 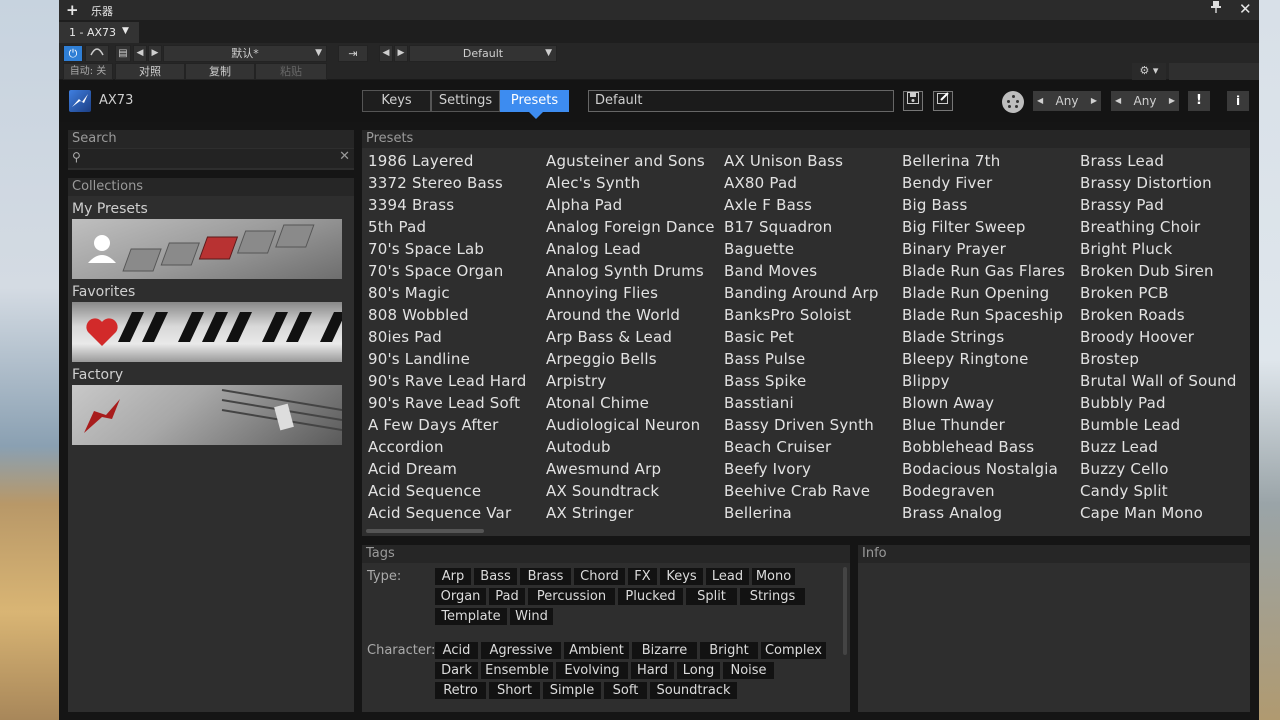 What do you see at coordinates (1216, 8) in the screenshot?
I see `pin-icon` at bounding box center [1216, 8].